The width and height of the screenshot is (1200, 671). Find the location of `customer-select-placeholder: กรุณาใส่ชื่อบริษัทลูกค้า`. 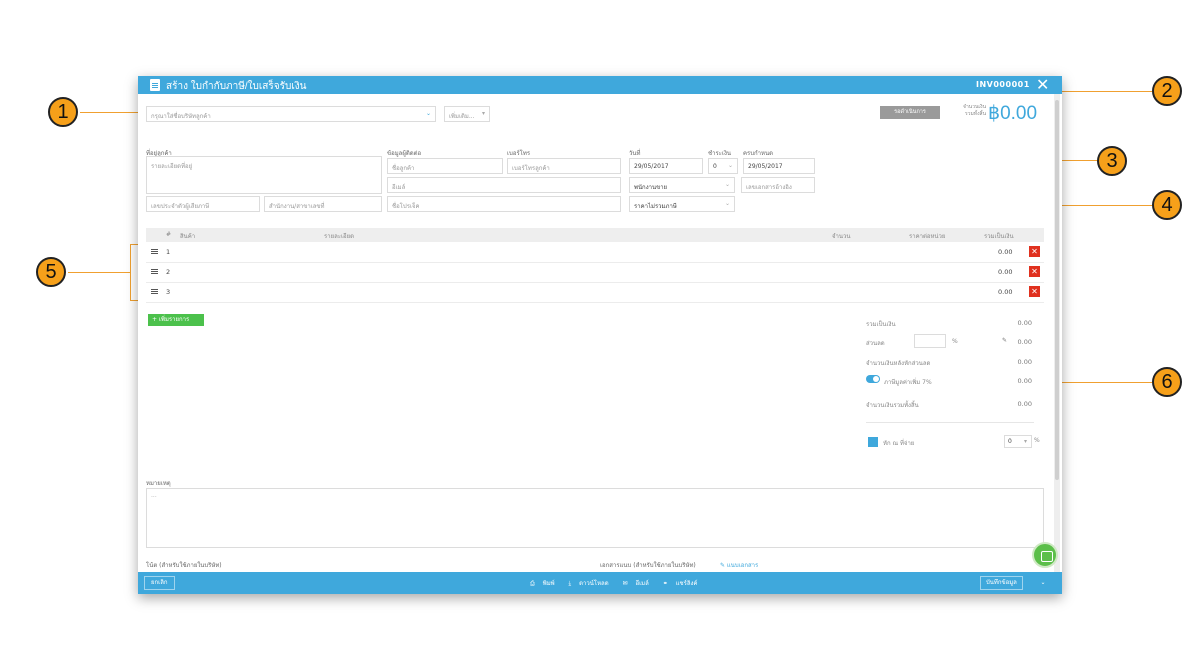

customer-select-placeholder: กรุณาใส่ชื่อบริษัทลูกค้า is located at coordinates (181, 116).